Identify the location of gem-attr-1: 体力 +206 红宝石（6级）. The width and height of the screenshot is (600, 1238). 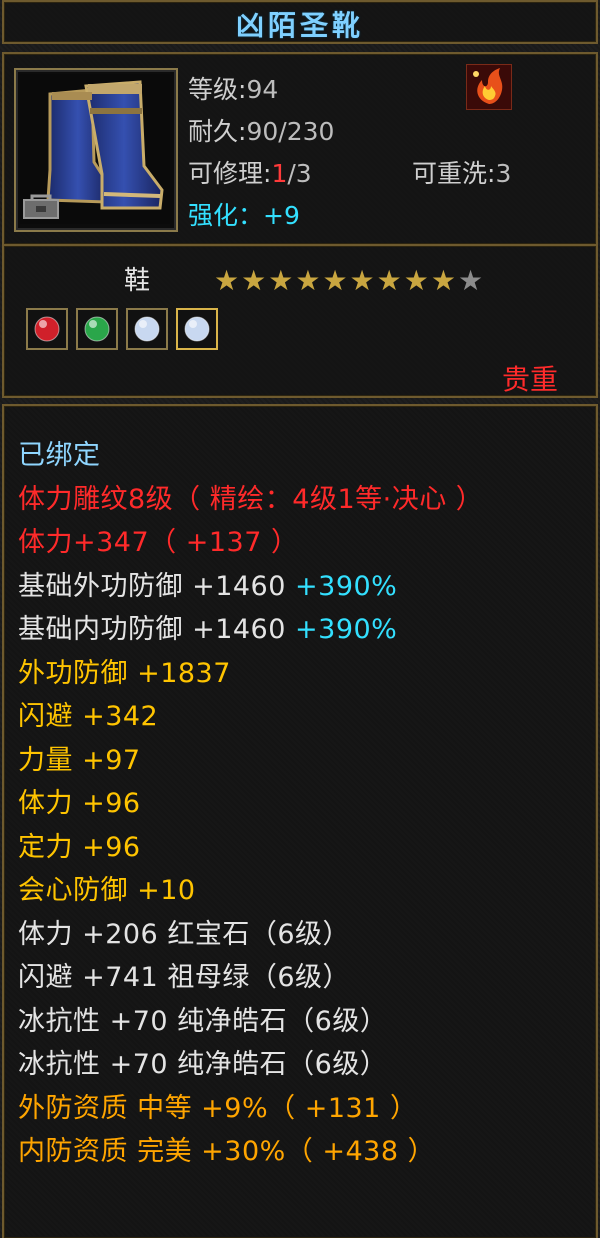
(184, 934).